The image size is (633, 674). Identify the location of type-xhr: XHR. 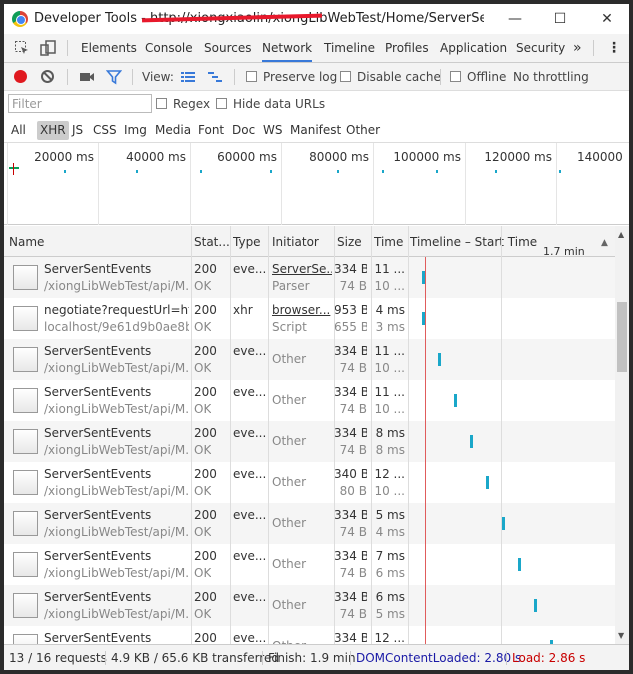
(53, 130).